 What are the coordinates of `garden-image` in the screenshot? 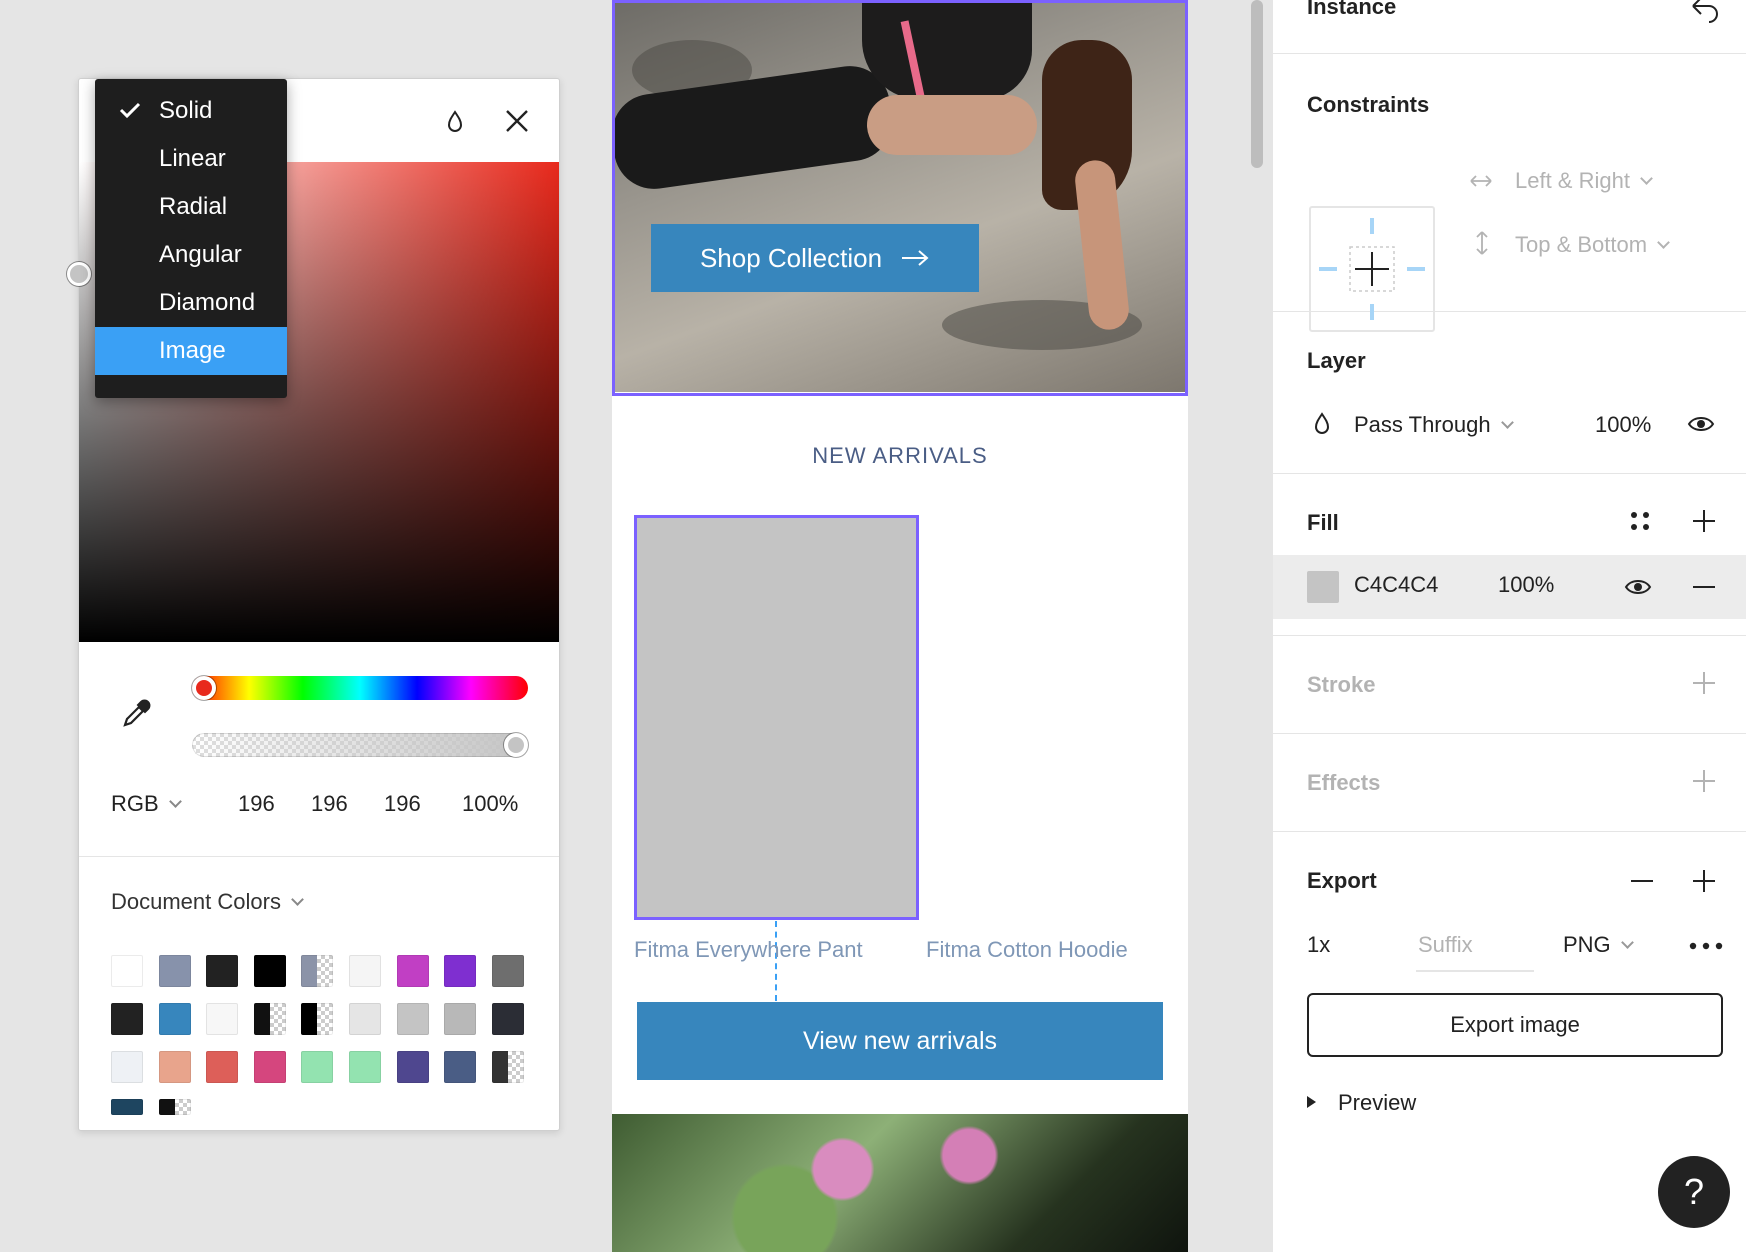 It's located at (900, 1183).